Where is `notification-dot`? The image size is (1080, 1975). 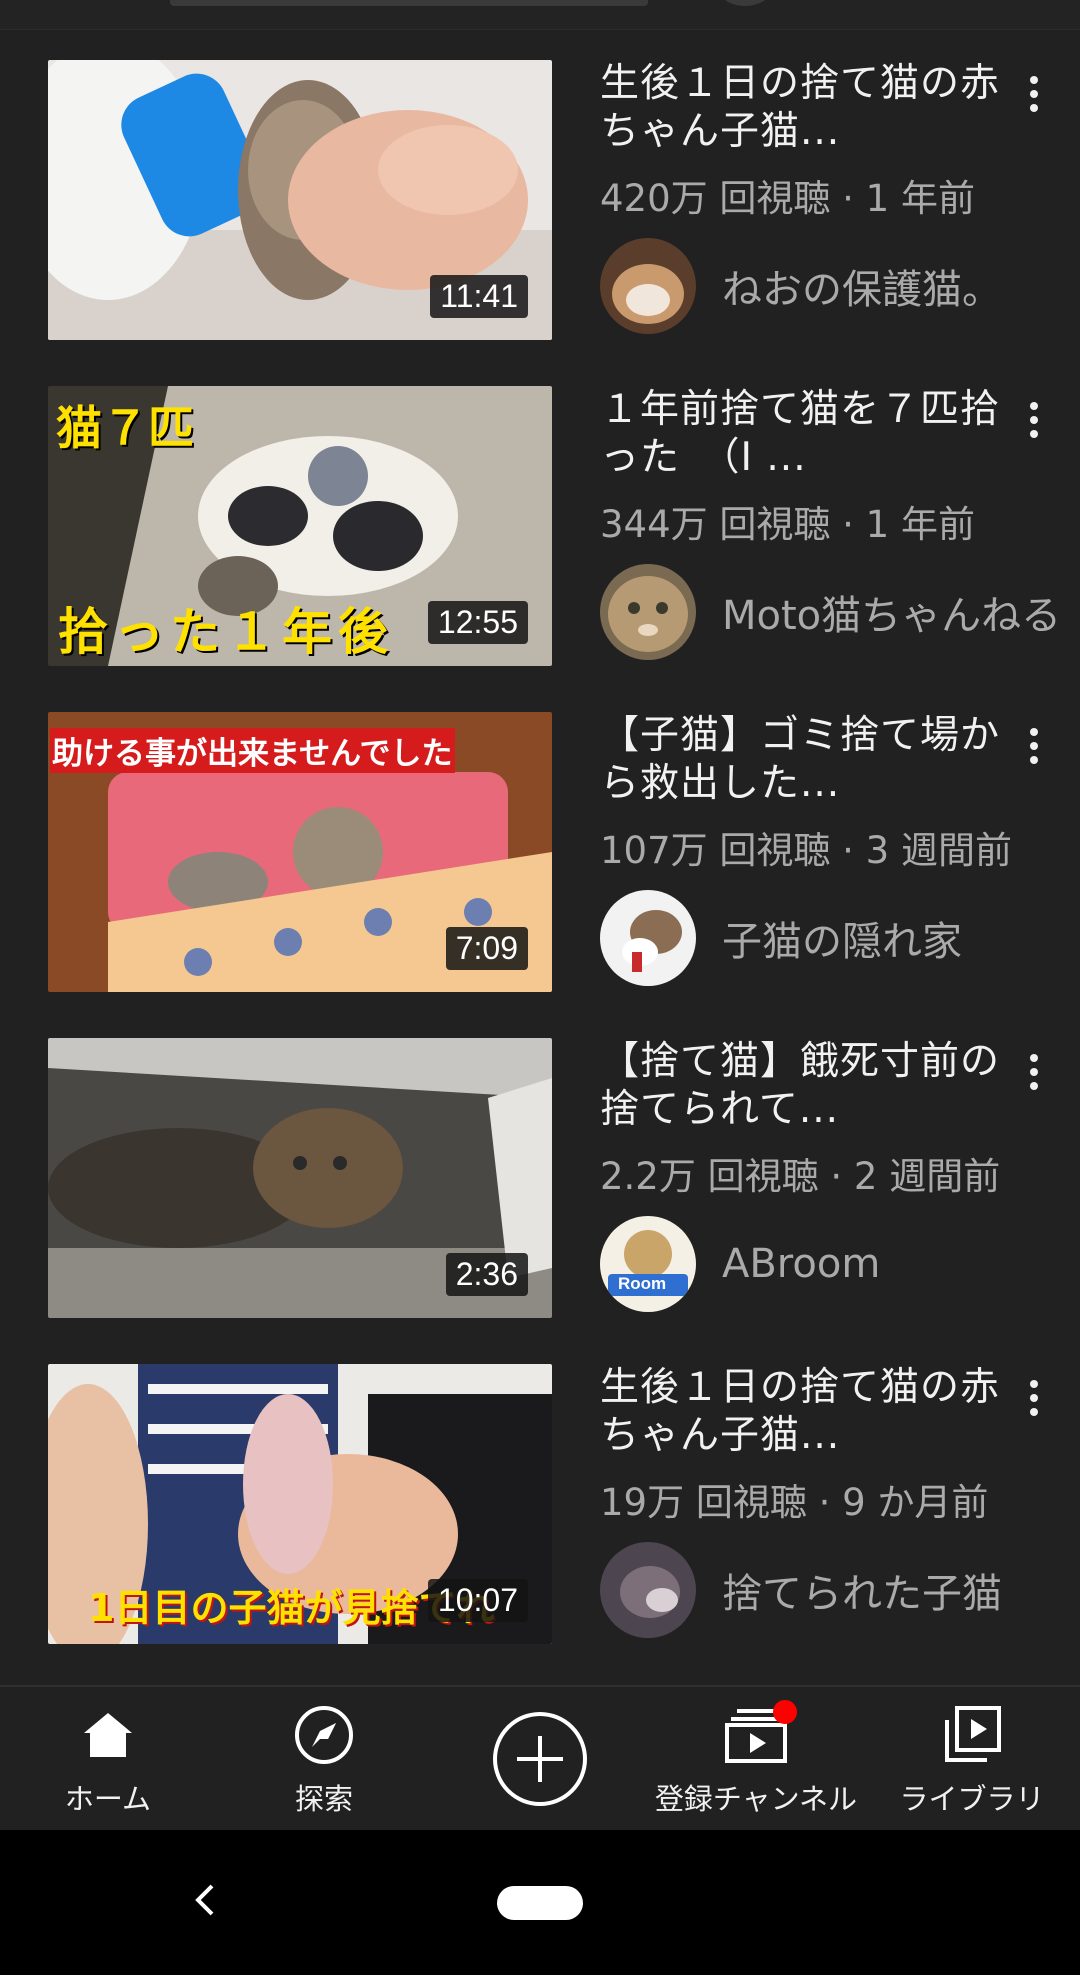
notification-dot is located at coordinates (785, 1711).